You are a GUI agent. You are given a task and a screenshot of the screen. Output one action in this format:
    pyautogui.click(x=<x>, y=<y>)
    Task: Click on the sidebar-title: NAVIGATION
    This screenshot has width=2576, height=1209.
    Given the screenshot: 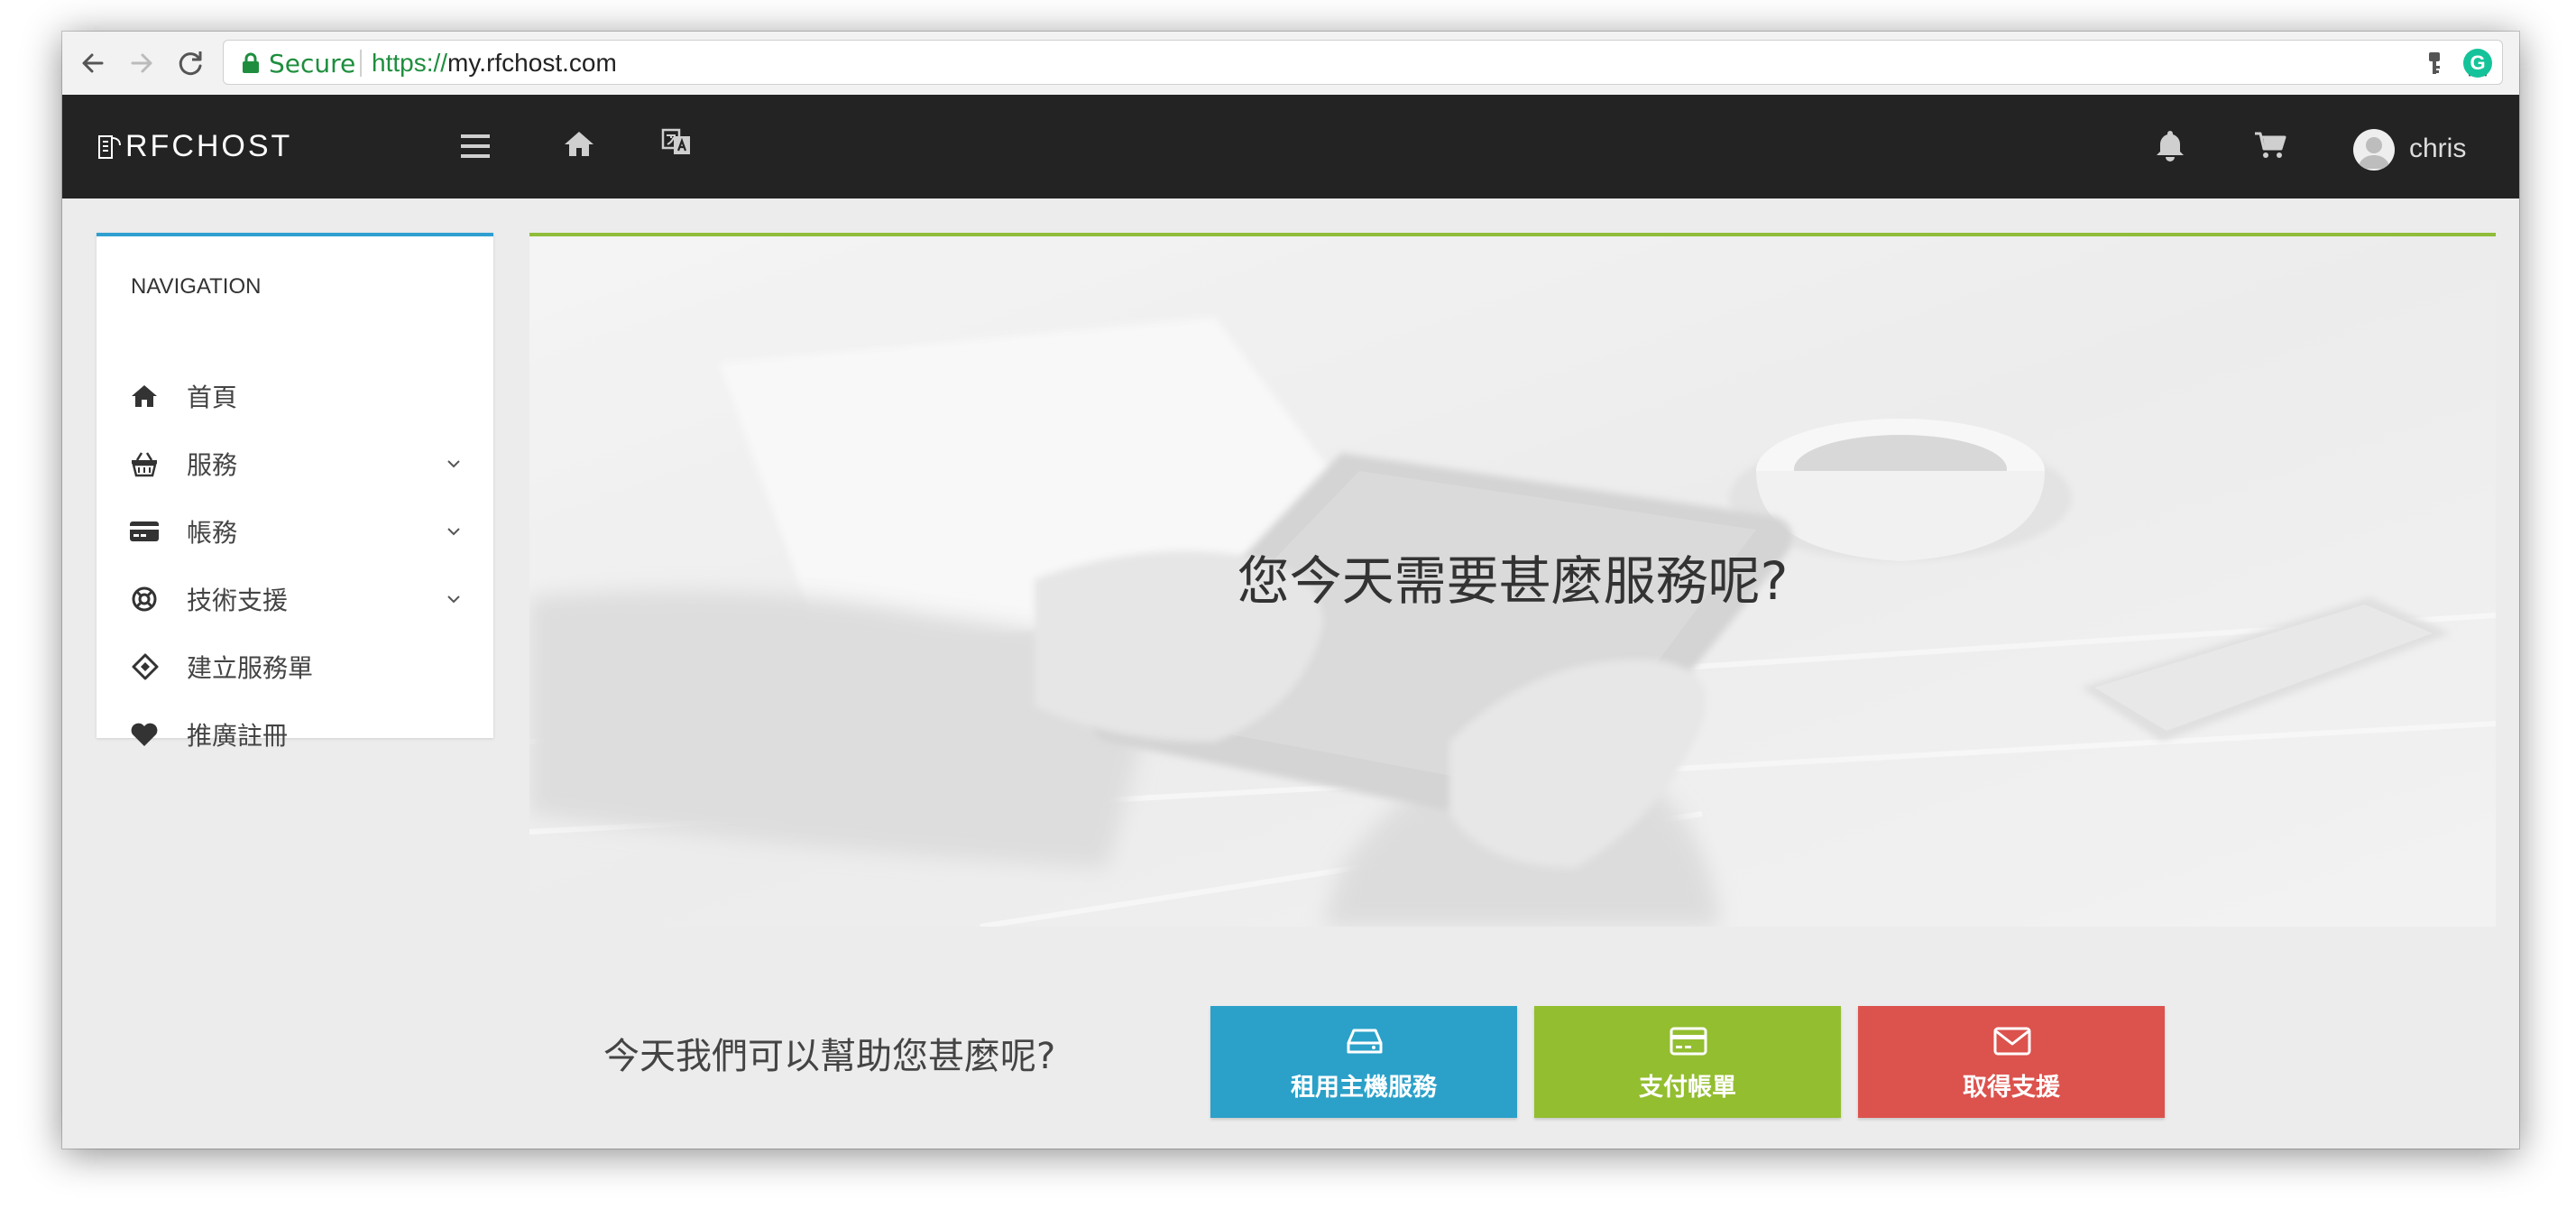 What is the action you would take?
    pyautogui.click(x=196, y=286)
    